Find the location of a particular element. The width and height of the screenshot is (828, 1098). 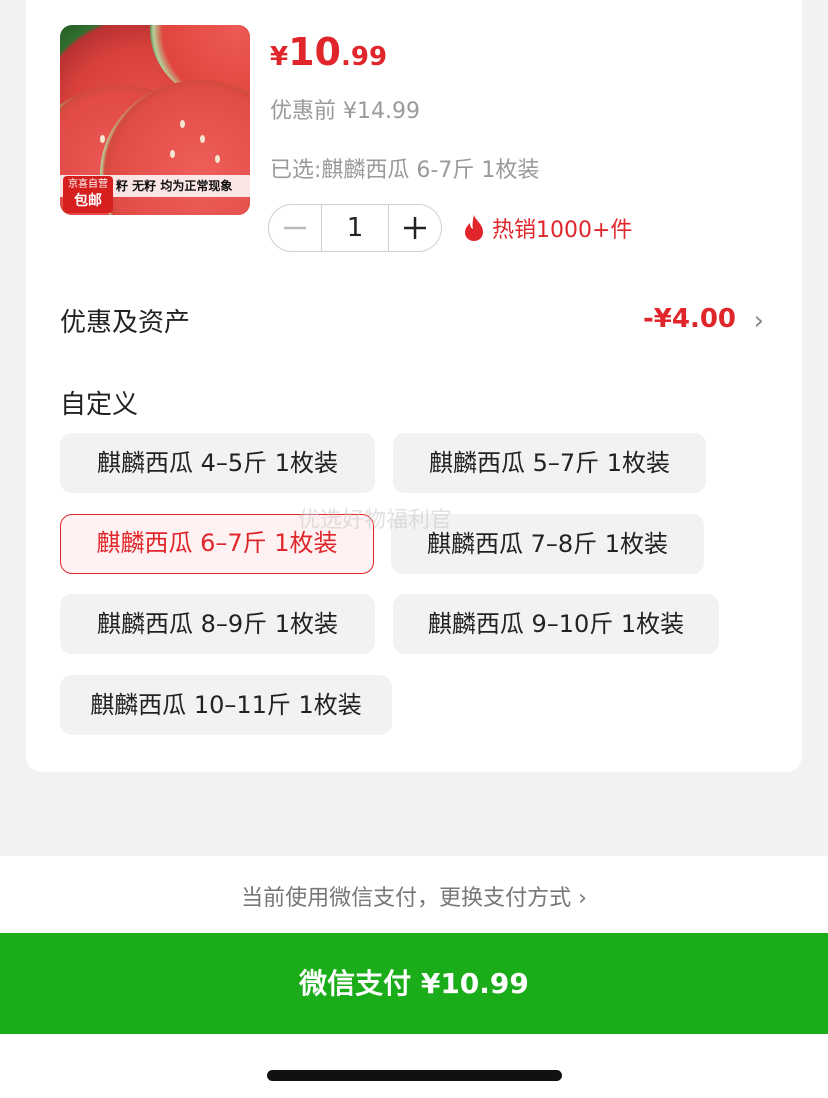

minus-icon is located at coordinates (295, 228).